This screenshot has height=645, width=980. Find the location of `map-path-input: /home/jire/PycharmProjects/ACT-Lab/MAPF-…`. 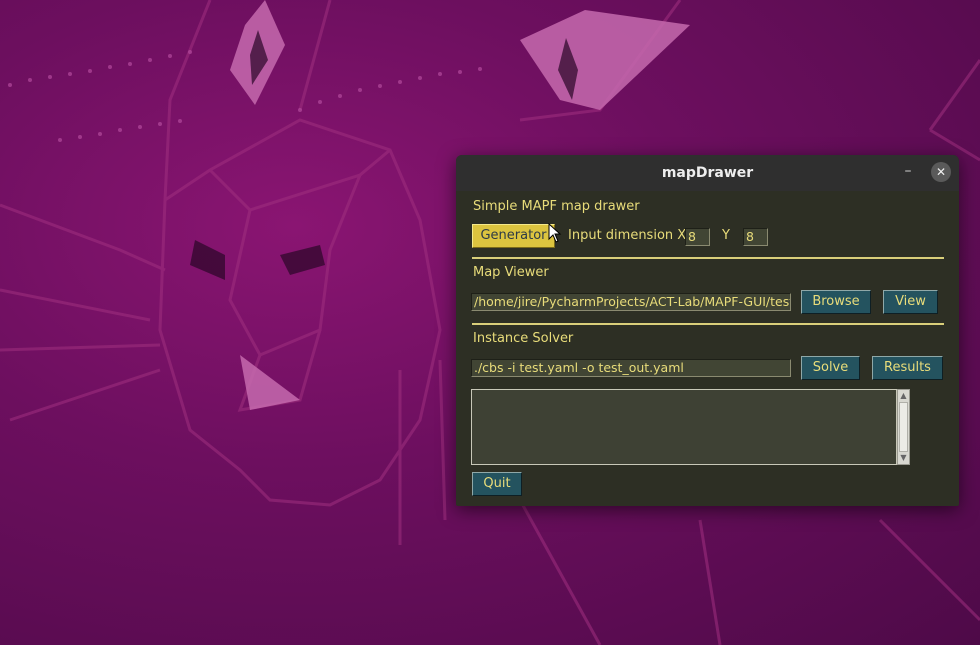

map-path-input: /home/jire/PycharmProjects/ACT-Lab/MAPF-… is located at coordinates (631, 302).